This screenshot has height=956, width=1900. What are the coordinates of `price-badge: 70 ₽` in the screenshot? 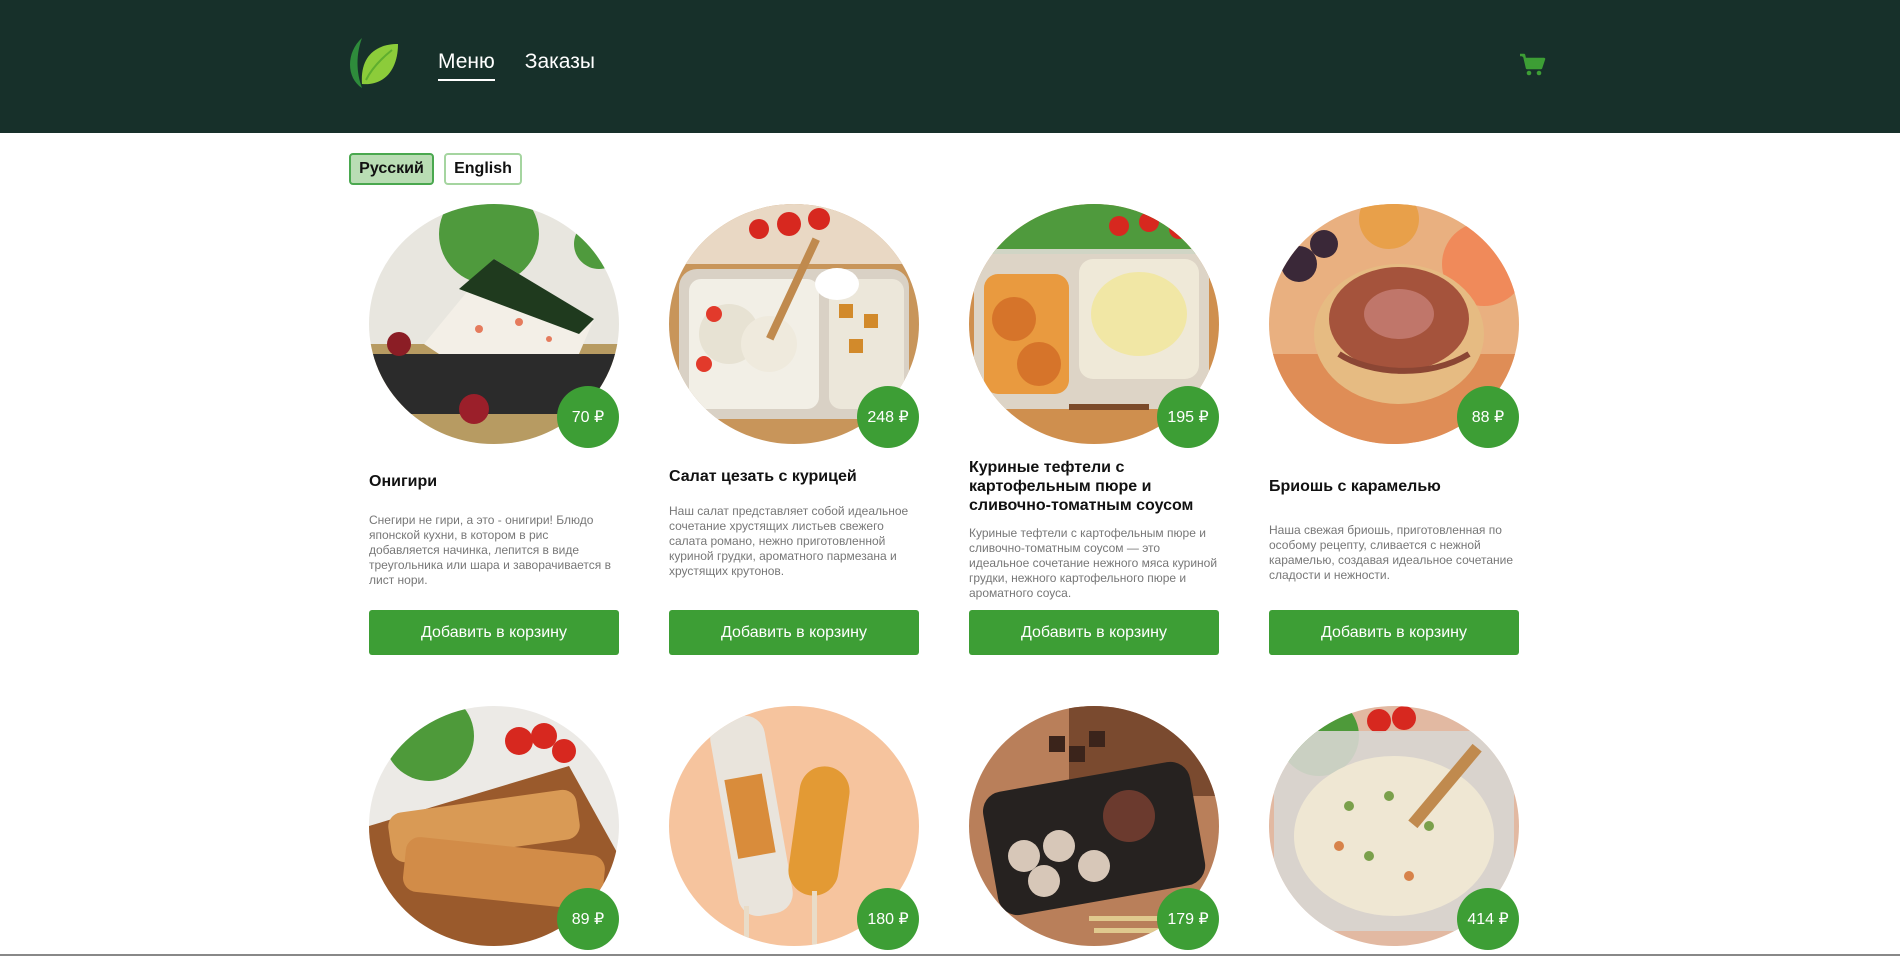 It's located at (588, 417).